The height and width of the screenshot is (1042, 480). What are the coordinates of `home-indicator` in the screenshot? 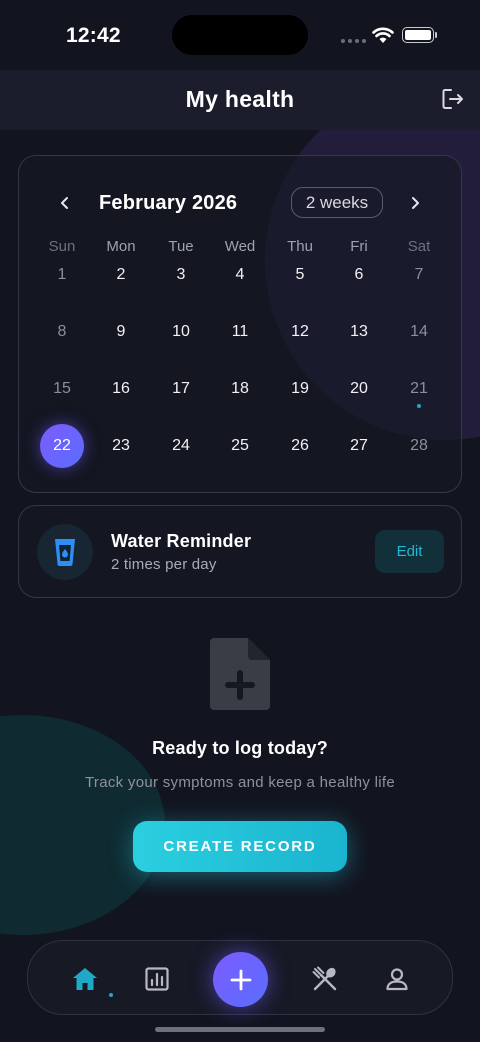 It's located at (240, 1029).